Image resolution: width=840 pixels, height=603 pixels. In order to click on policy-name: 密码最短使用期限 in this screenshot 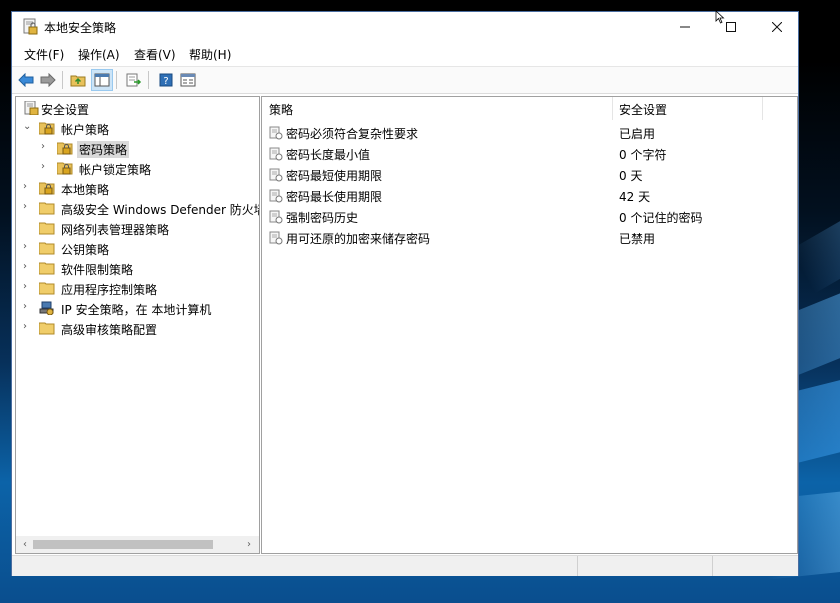, I will do `click(334, 176)`.